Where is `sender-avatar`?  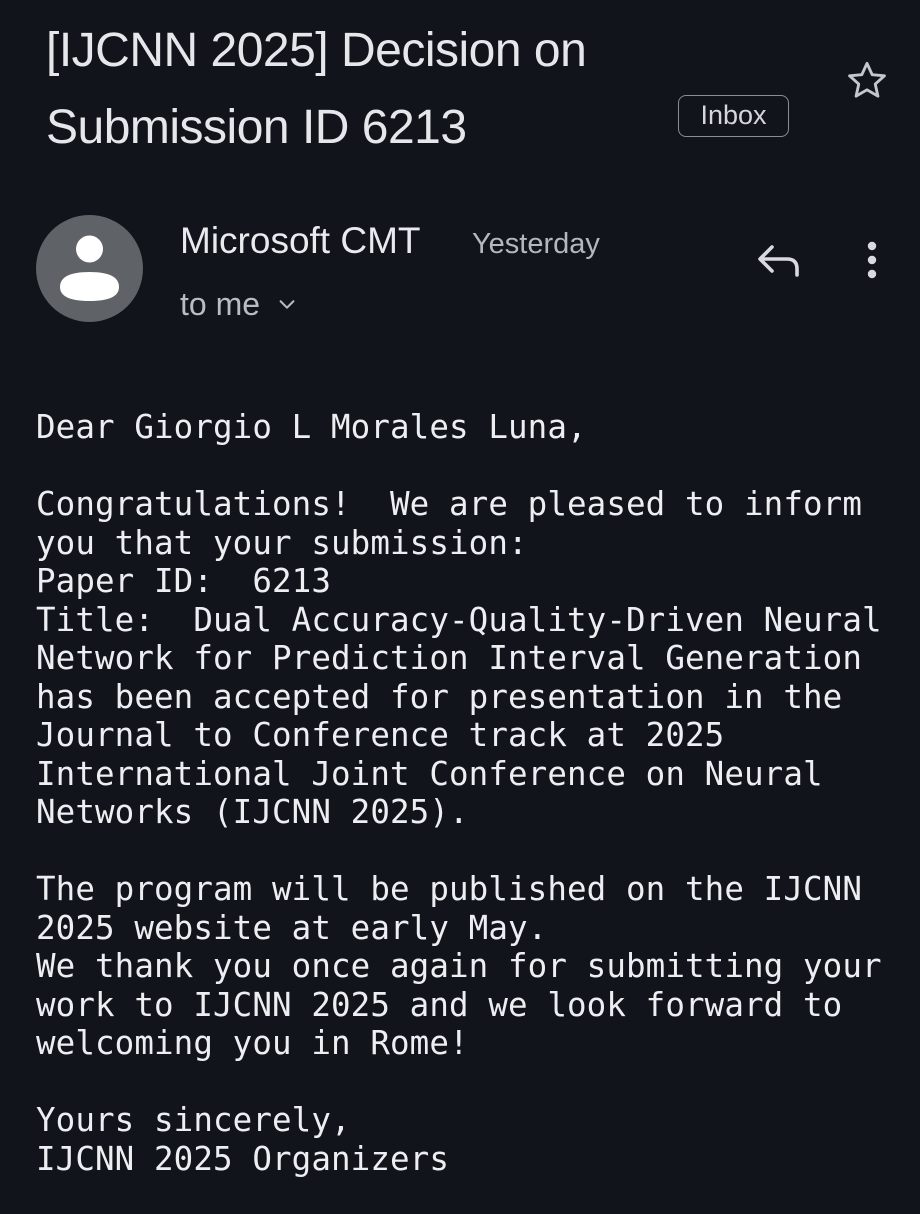 sender-avatar is located at coordinates (89, 268).